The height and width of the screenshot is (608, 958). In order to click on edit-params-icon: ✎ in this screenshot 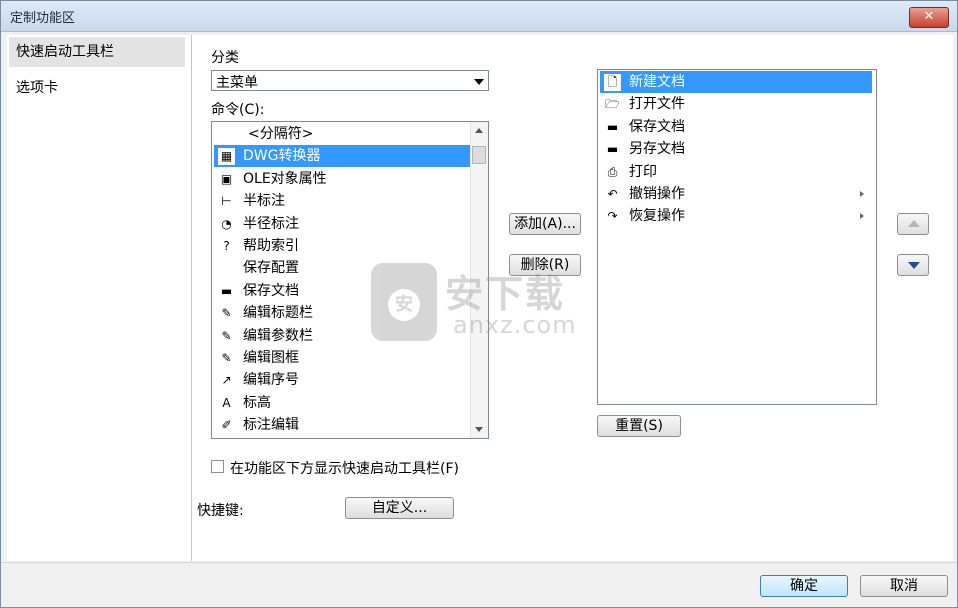, I will do `click(226, 335)`.